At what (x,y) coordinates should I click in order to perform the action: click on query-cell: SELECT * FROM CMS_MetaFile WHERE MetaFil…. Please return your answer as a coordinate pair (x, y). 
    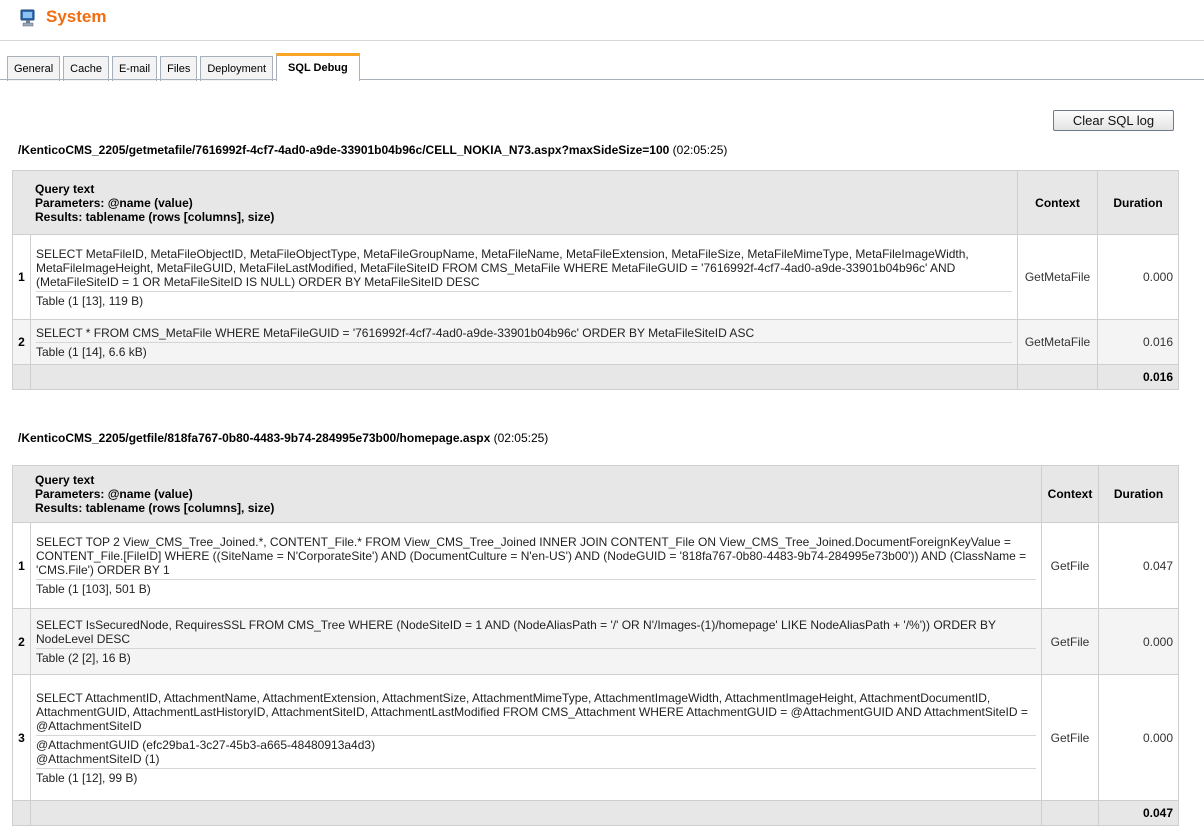
    Looking at the image, I should click on (524, 342).